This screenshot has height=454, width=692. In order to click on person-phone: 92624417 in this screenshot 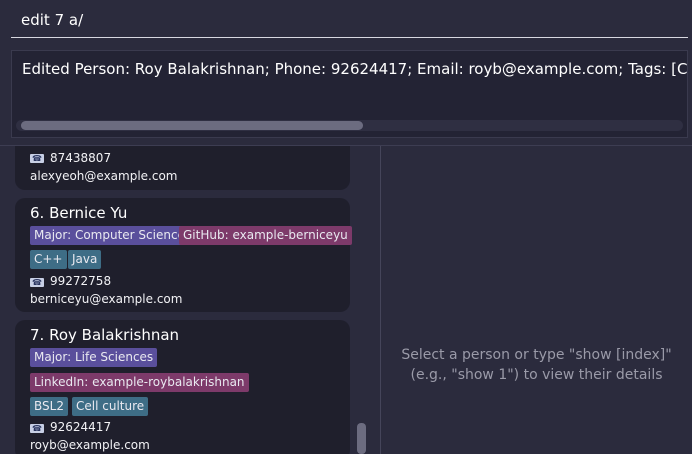, I will do `click(81, 427)`.